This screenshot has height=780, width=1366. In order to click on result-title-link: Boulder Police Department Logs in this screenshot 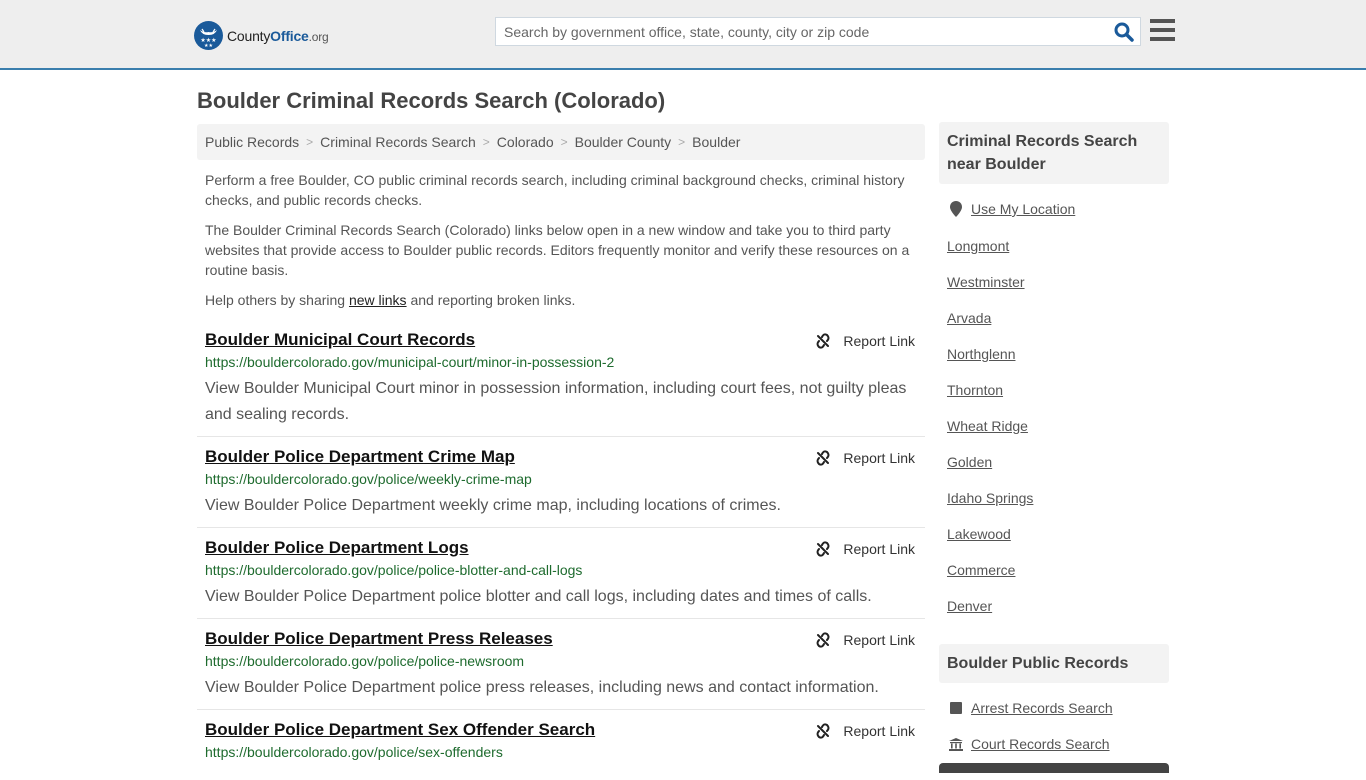, I will do `click(337, 548)`.